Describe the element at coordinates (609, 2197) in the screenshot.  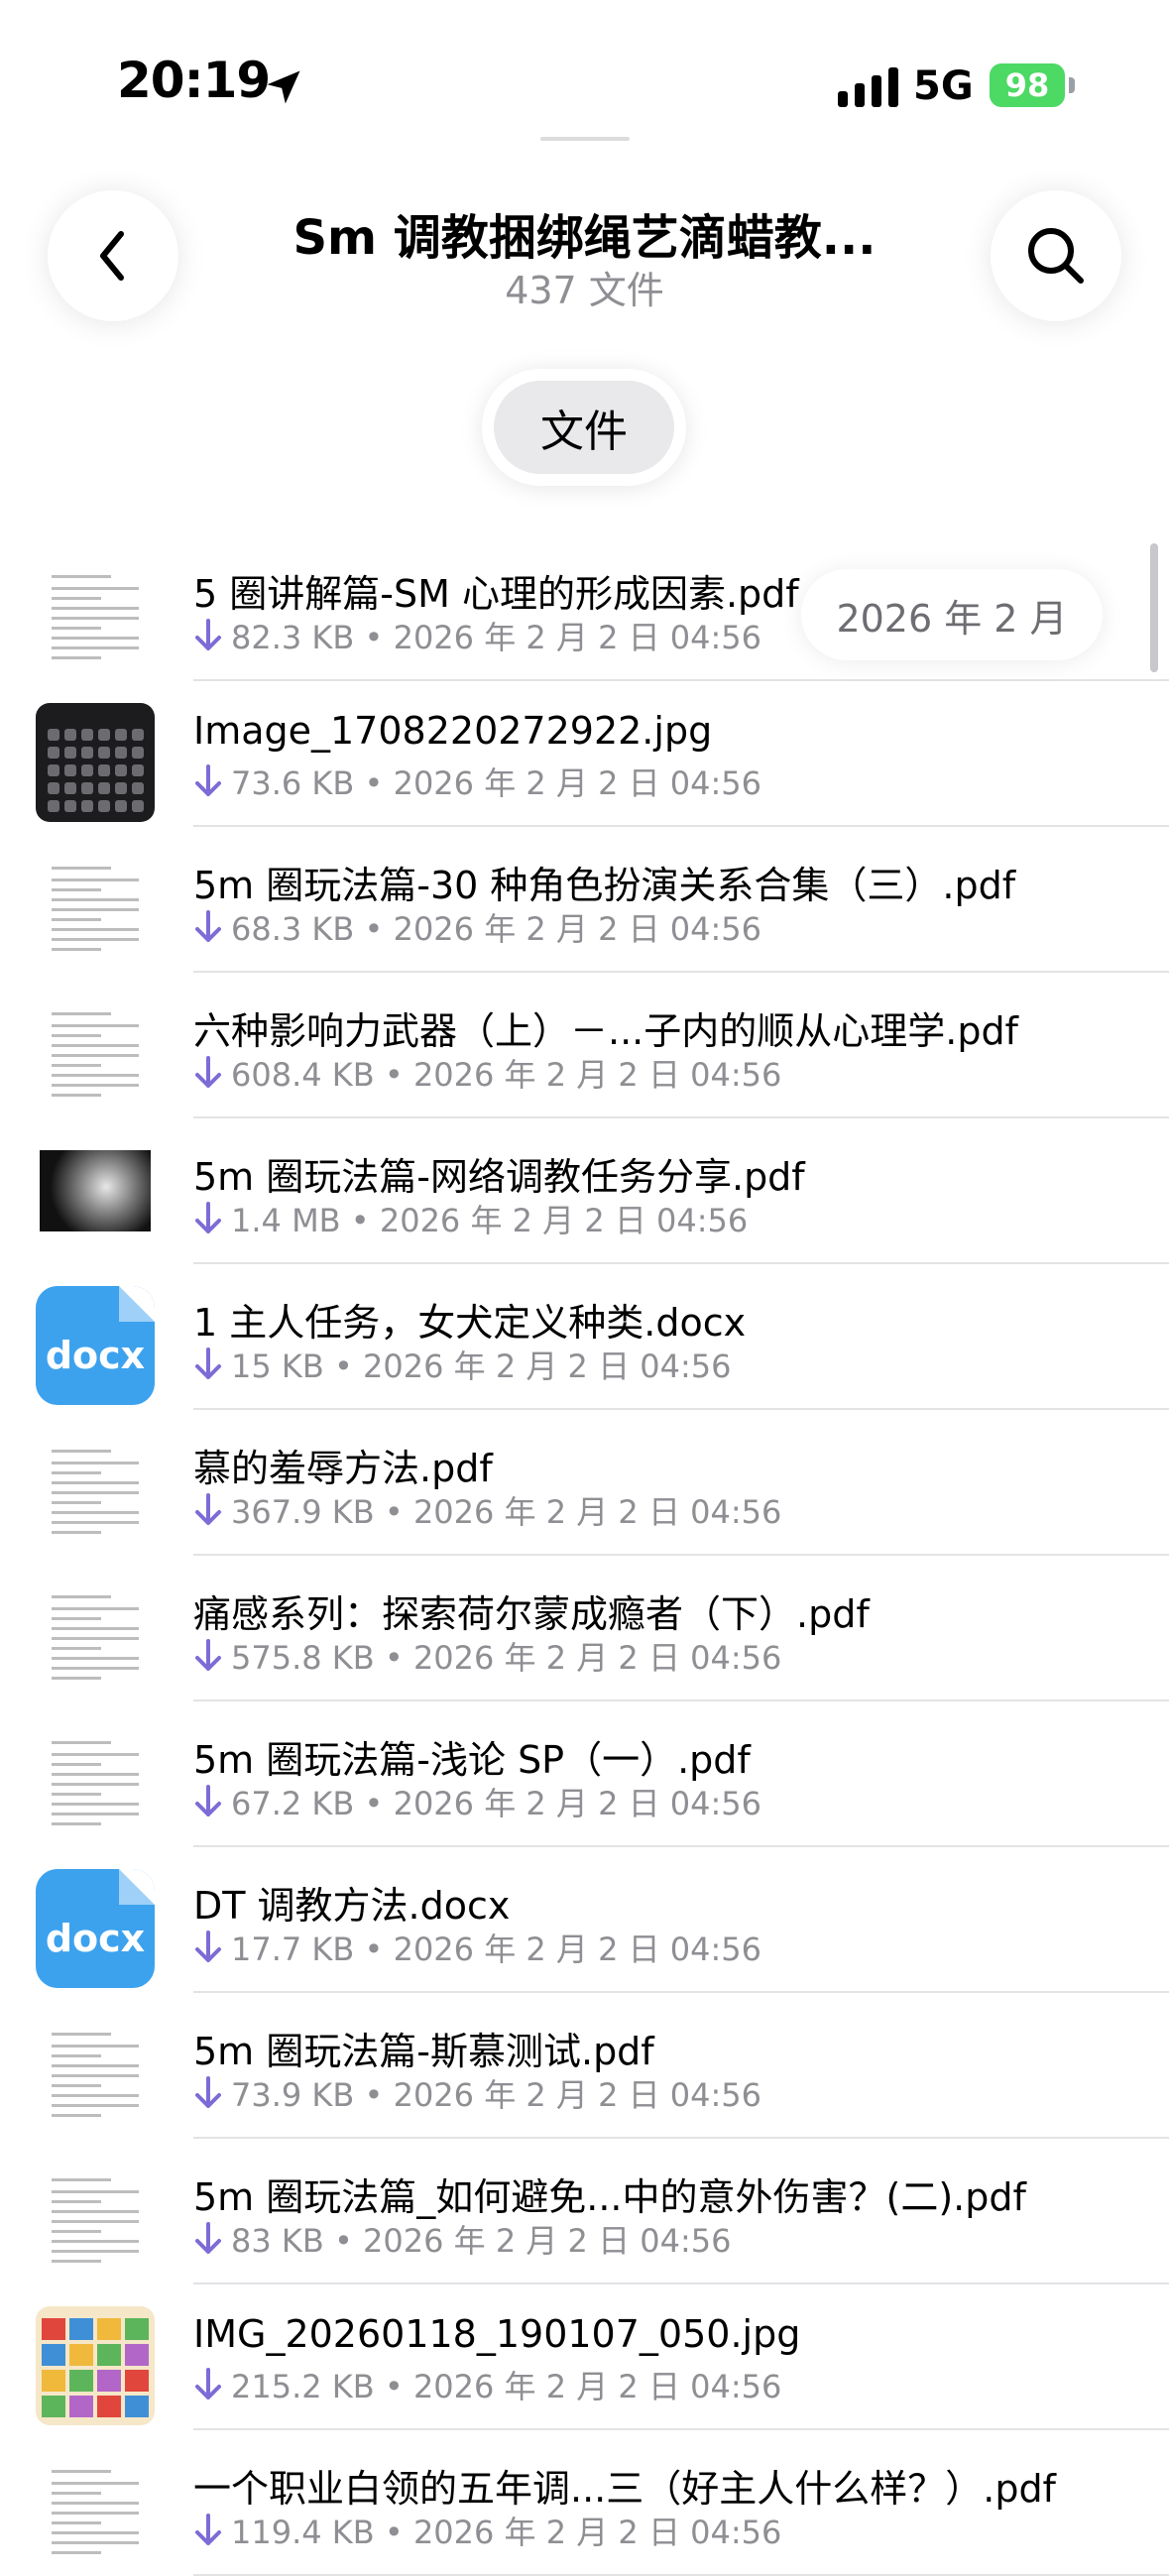
I see `file-name: 5m 圈玩法篇_如何避免...中的意外伤害？(二).pdf` at that location.